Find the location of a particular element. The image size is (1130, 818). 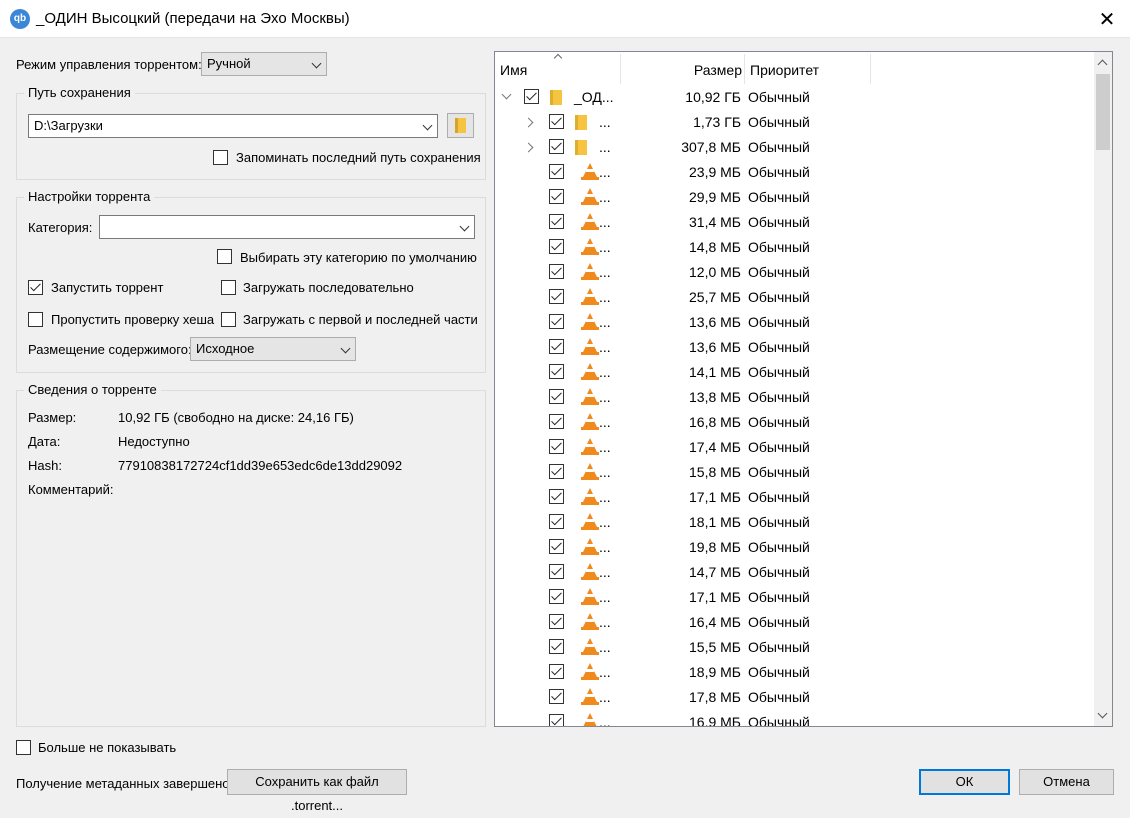

column-header-priority: Приоритет is located at coordinates (784, 70).